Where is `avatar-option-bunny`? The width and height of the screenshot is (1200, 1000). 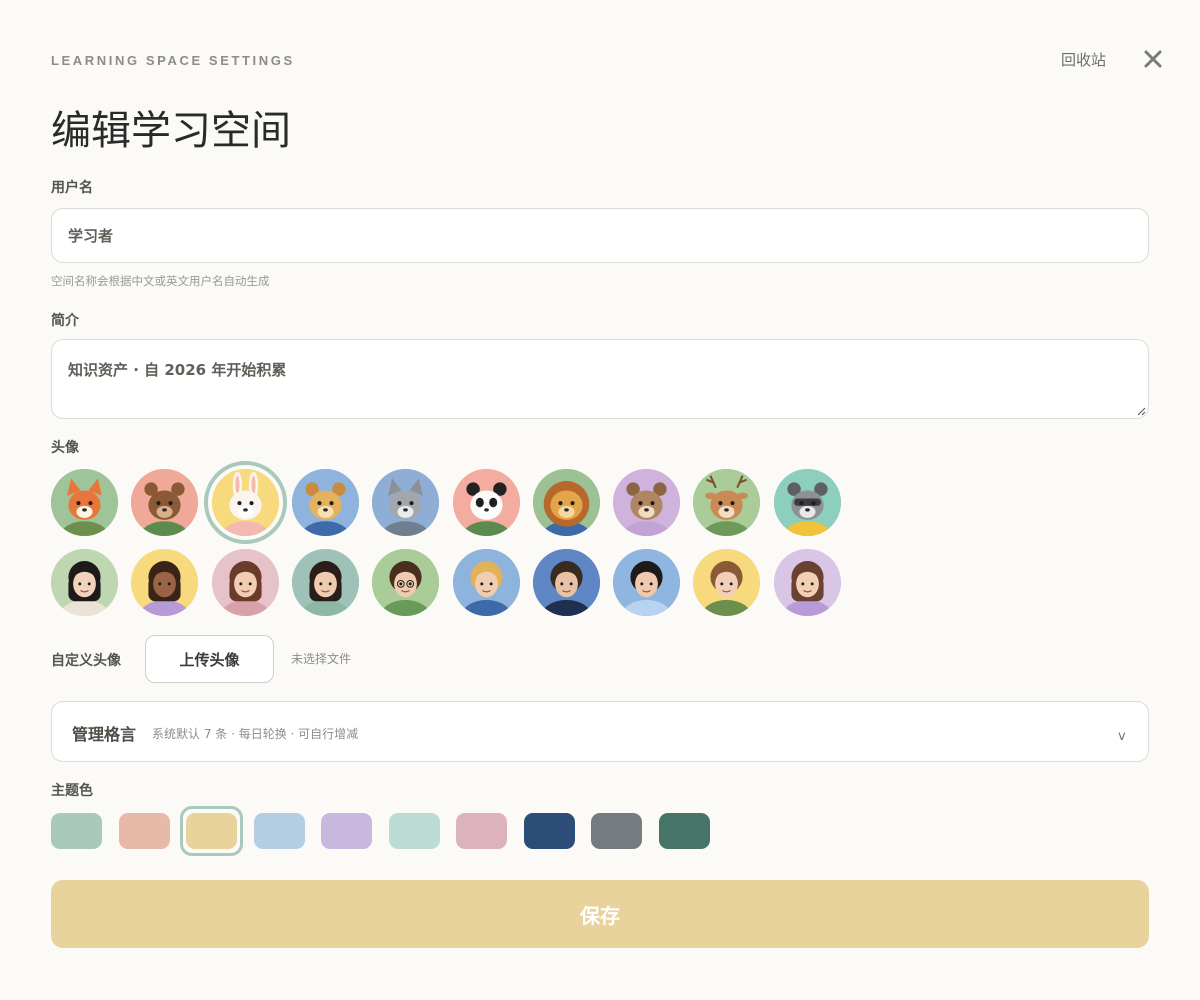 avatar-option-bunny is located at coordinates (245, 502).